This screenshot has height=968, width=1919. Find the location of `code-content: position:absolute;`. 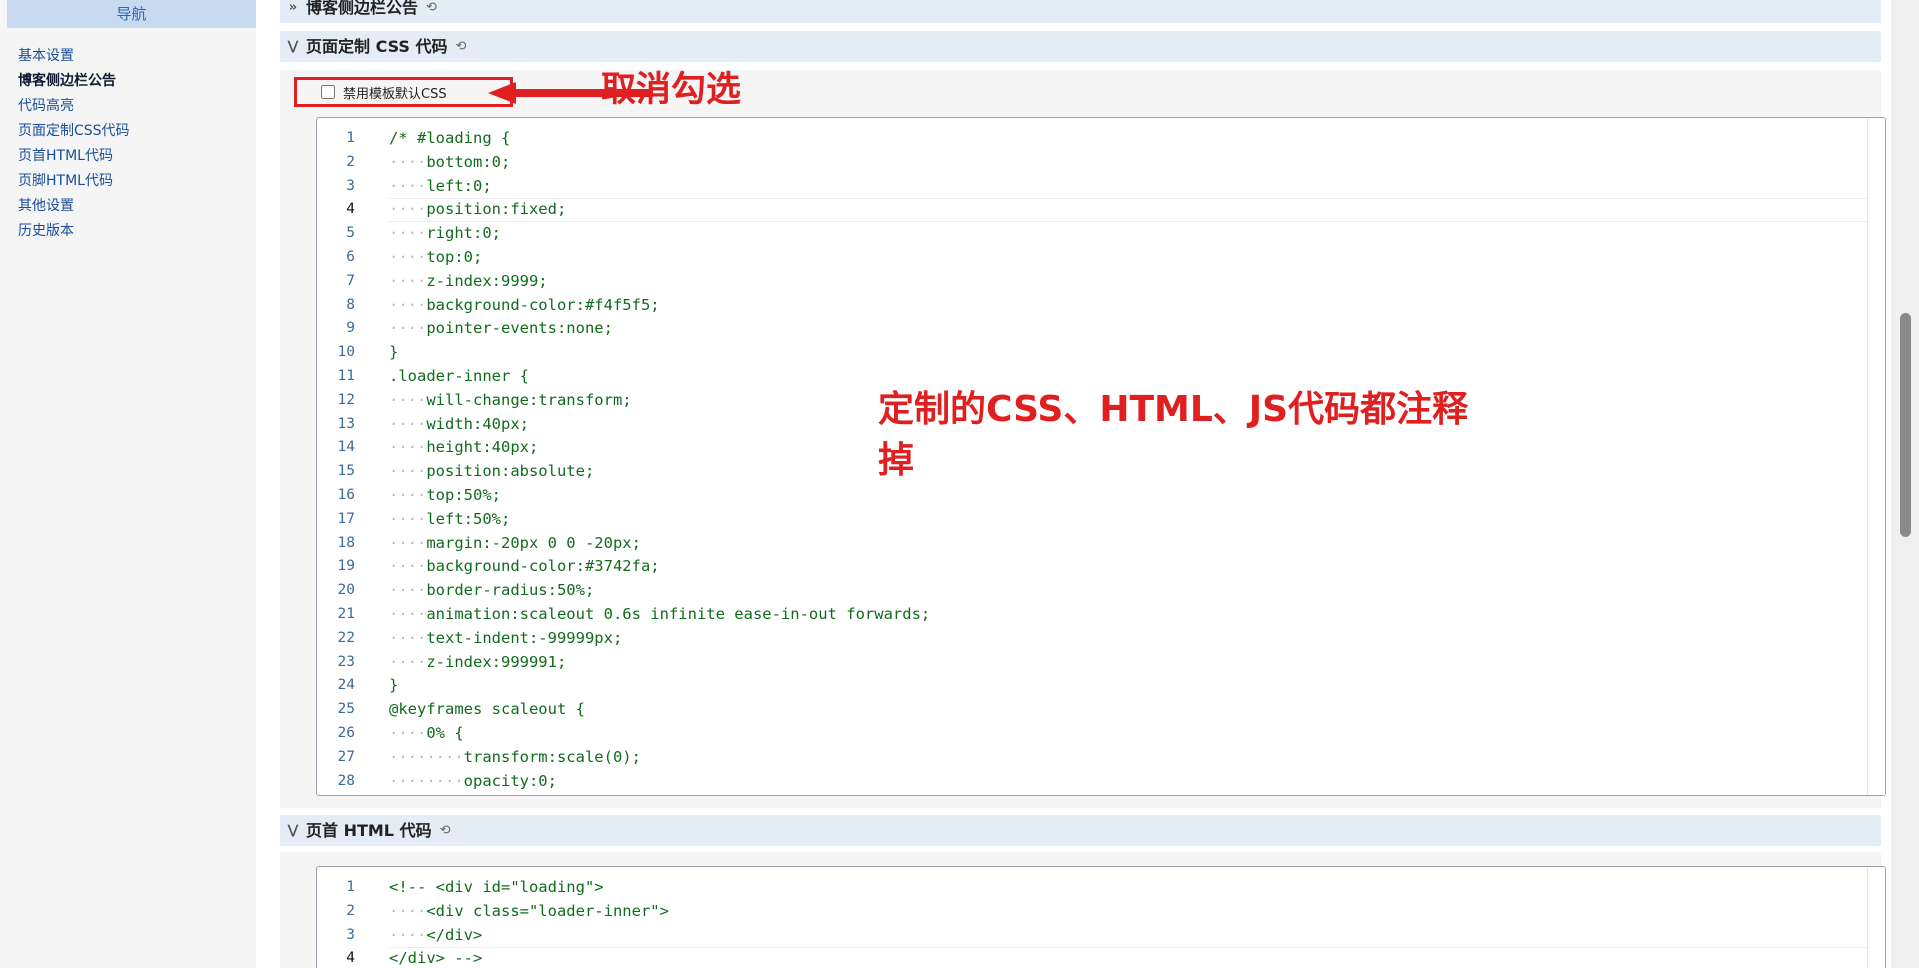

code-content: position:absolute; is located at coordinates (510, 471).